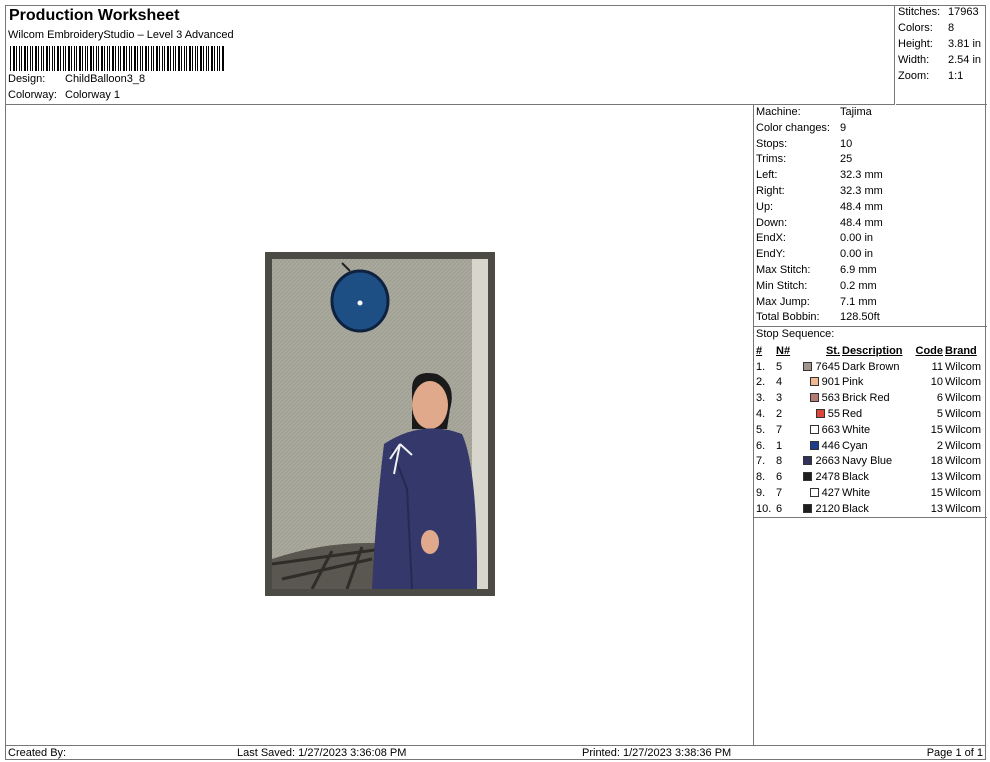  What do you see at coordinates (764, 508) in the screenshot?
I see `row-index: 10.` at bounding box center [764, 508].